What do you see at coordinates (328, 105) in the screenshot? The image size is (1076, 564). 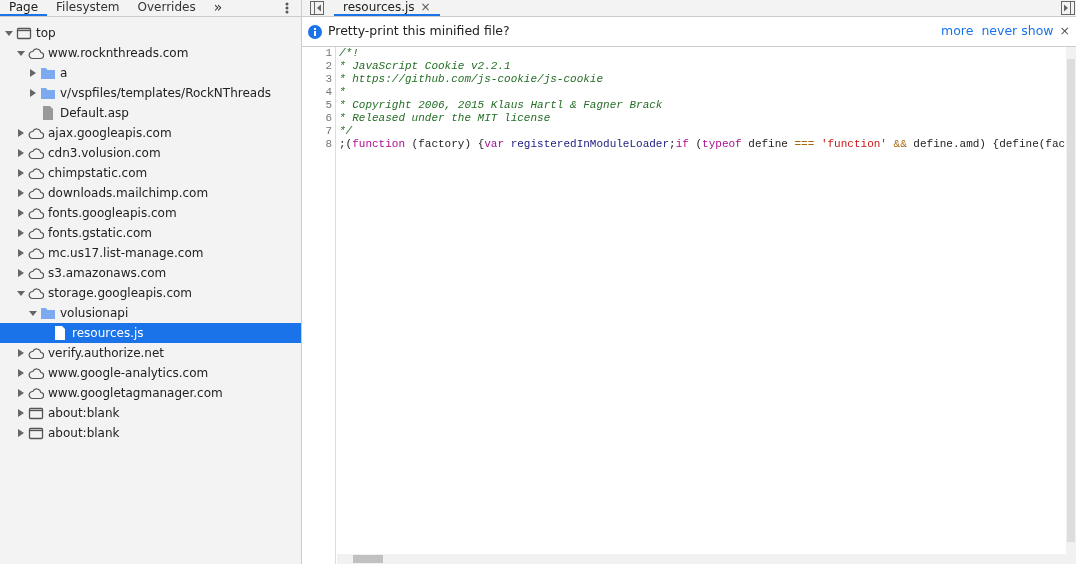 I see `line-number: 5` at bounding box center [328, 105].